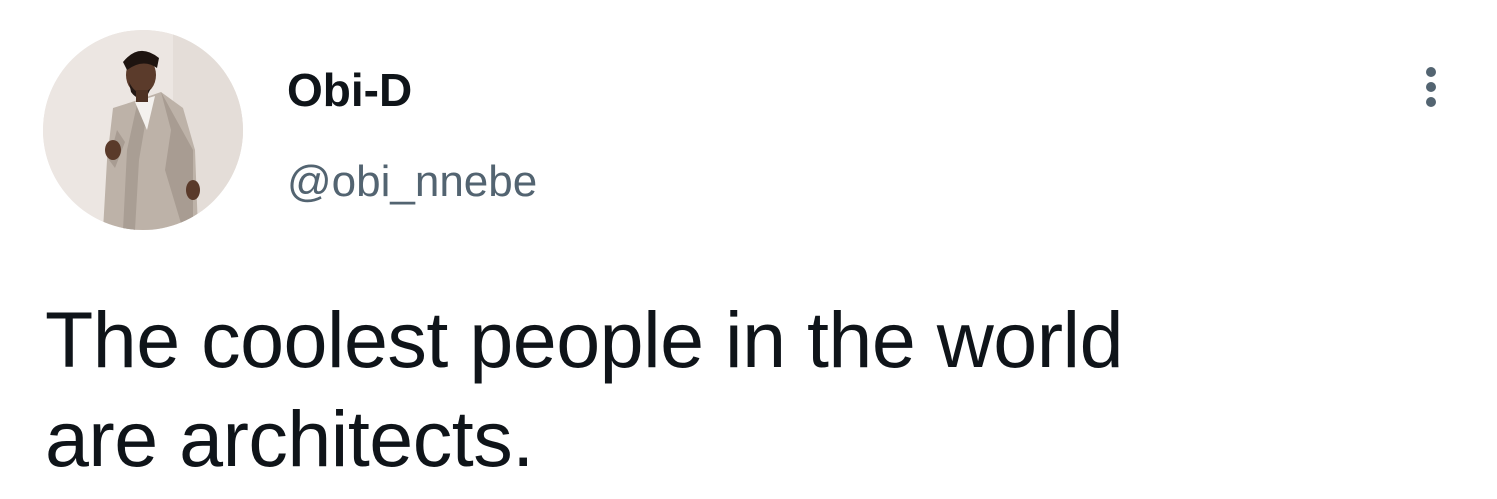 Image resolution: width=1497 pixels, height=499 pixels. What do you see at coordinates (412, 182) in the screenshot?
I see `author-handle: @obi_nnebe` at bounding box center [412, 182].